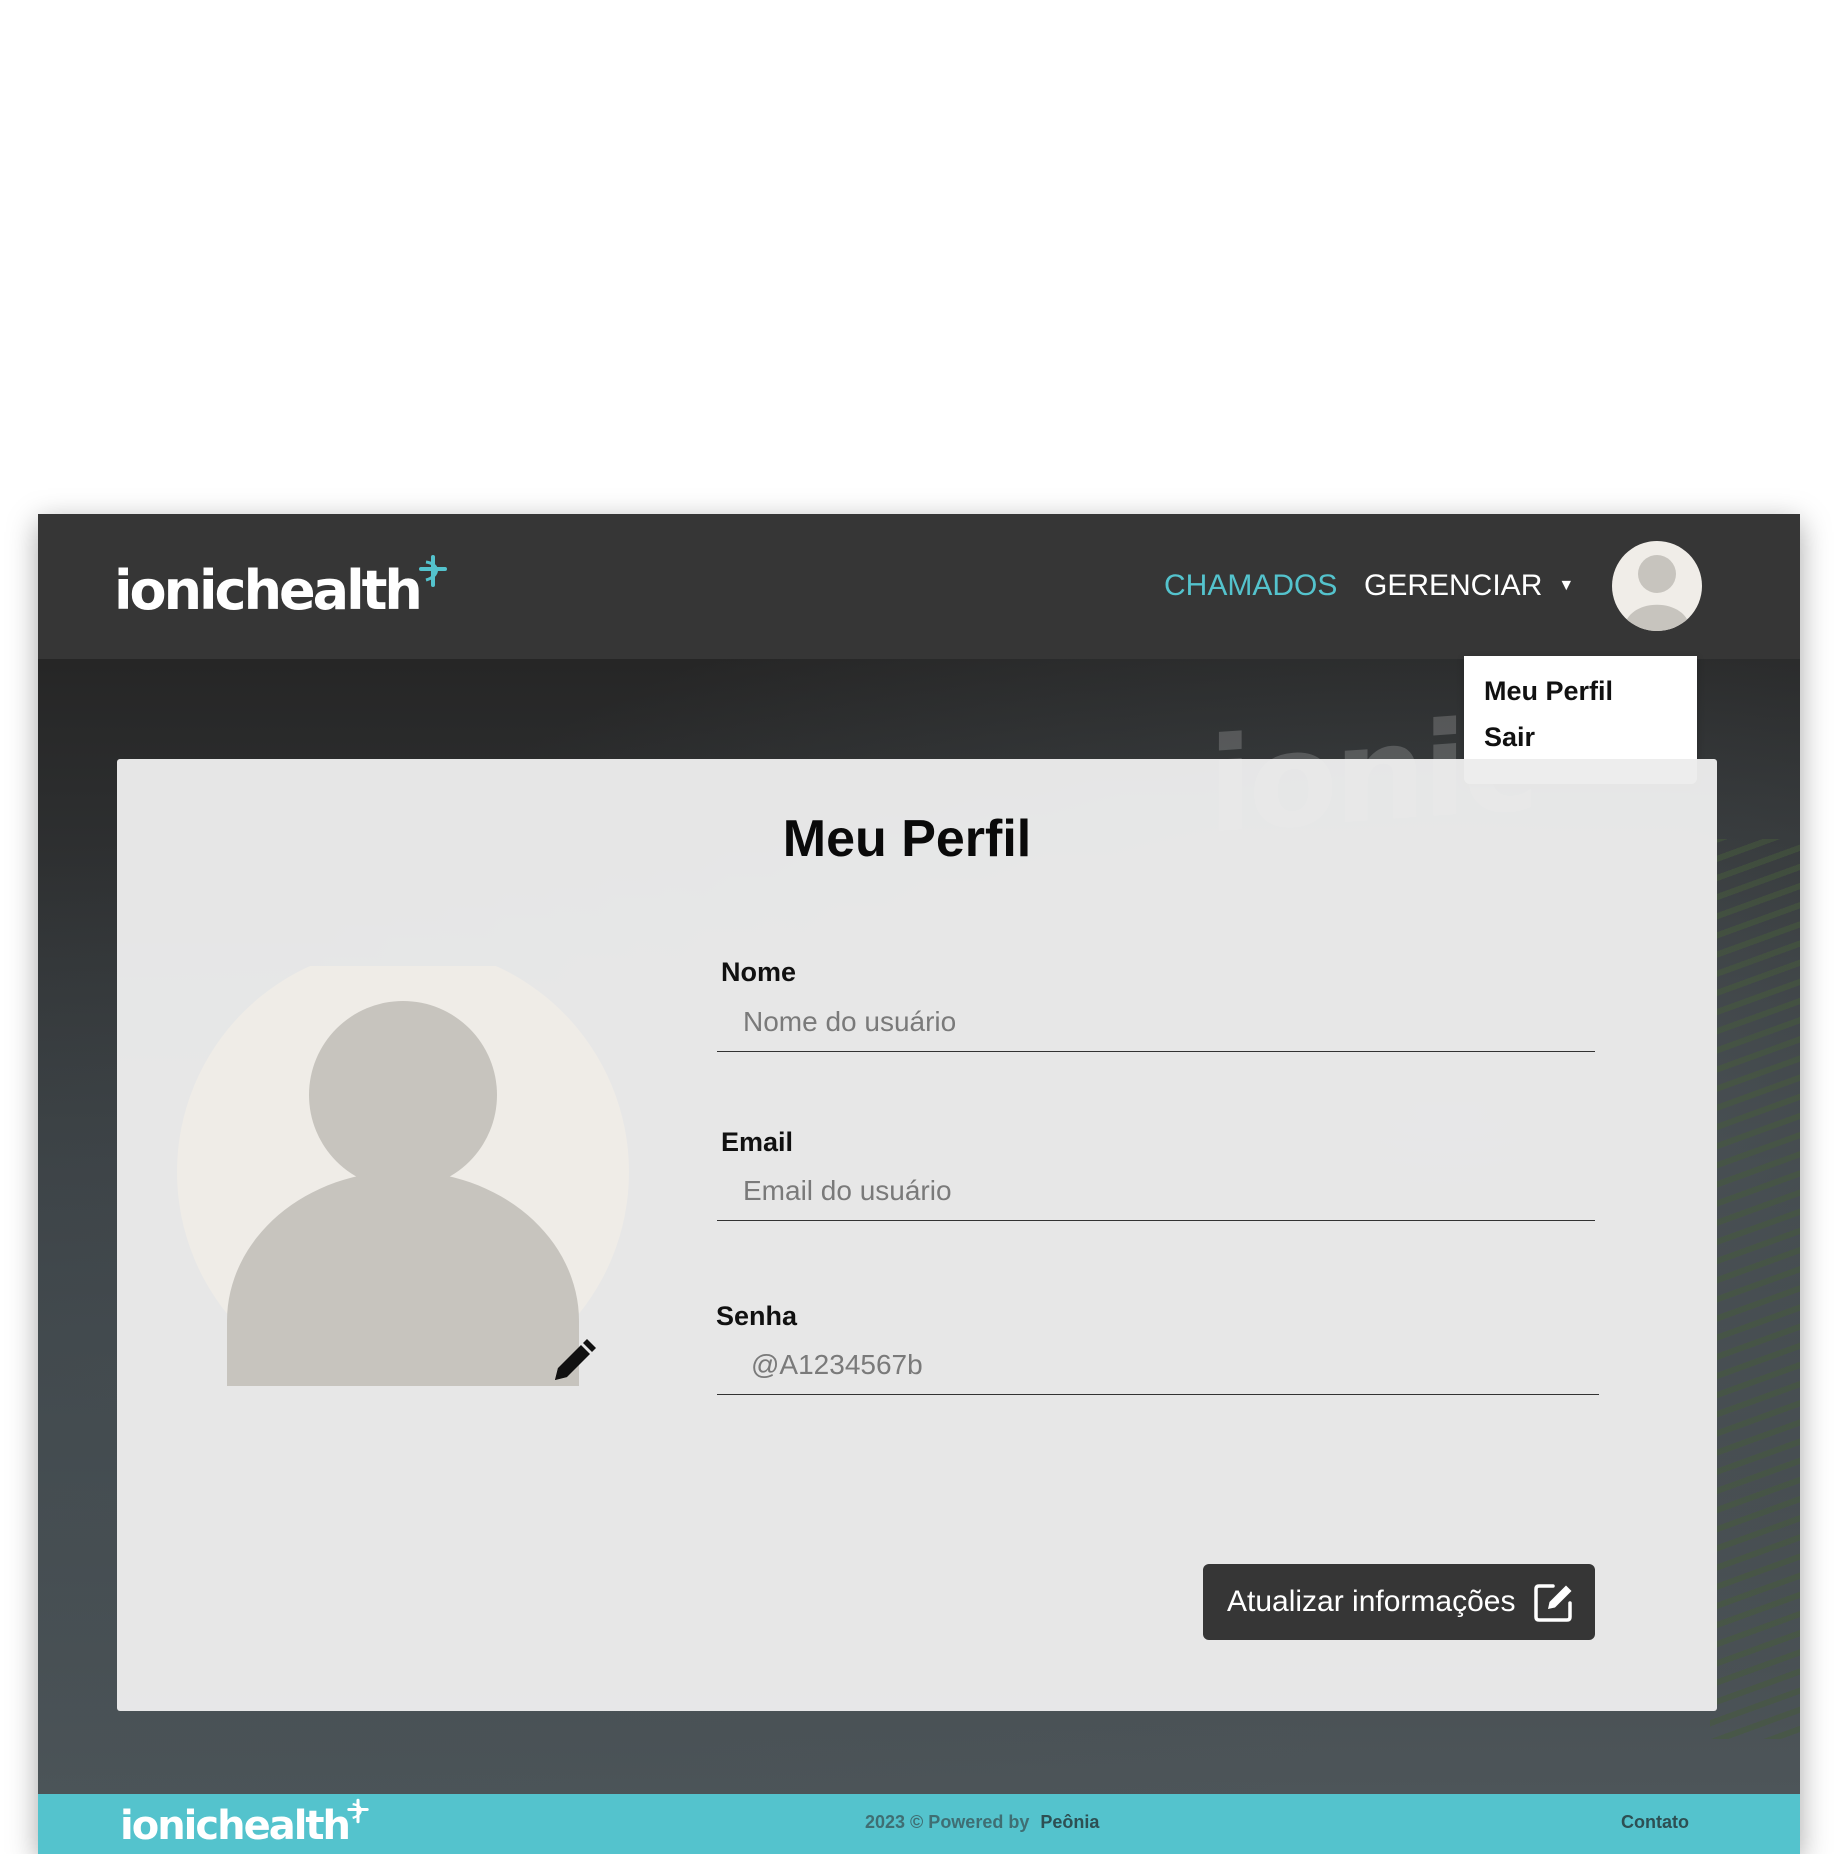 The height and width of the screenshot is (1854, 1837). I want to click on footer-copyright-text: 2023 © Powered by, so click(947, 1822).